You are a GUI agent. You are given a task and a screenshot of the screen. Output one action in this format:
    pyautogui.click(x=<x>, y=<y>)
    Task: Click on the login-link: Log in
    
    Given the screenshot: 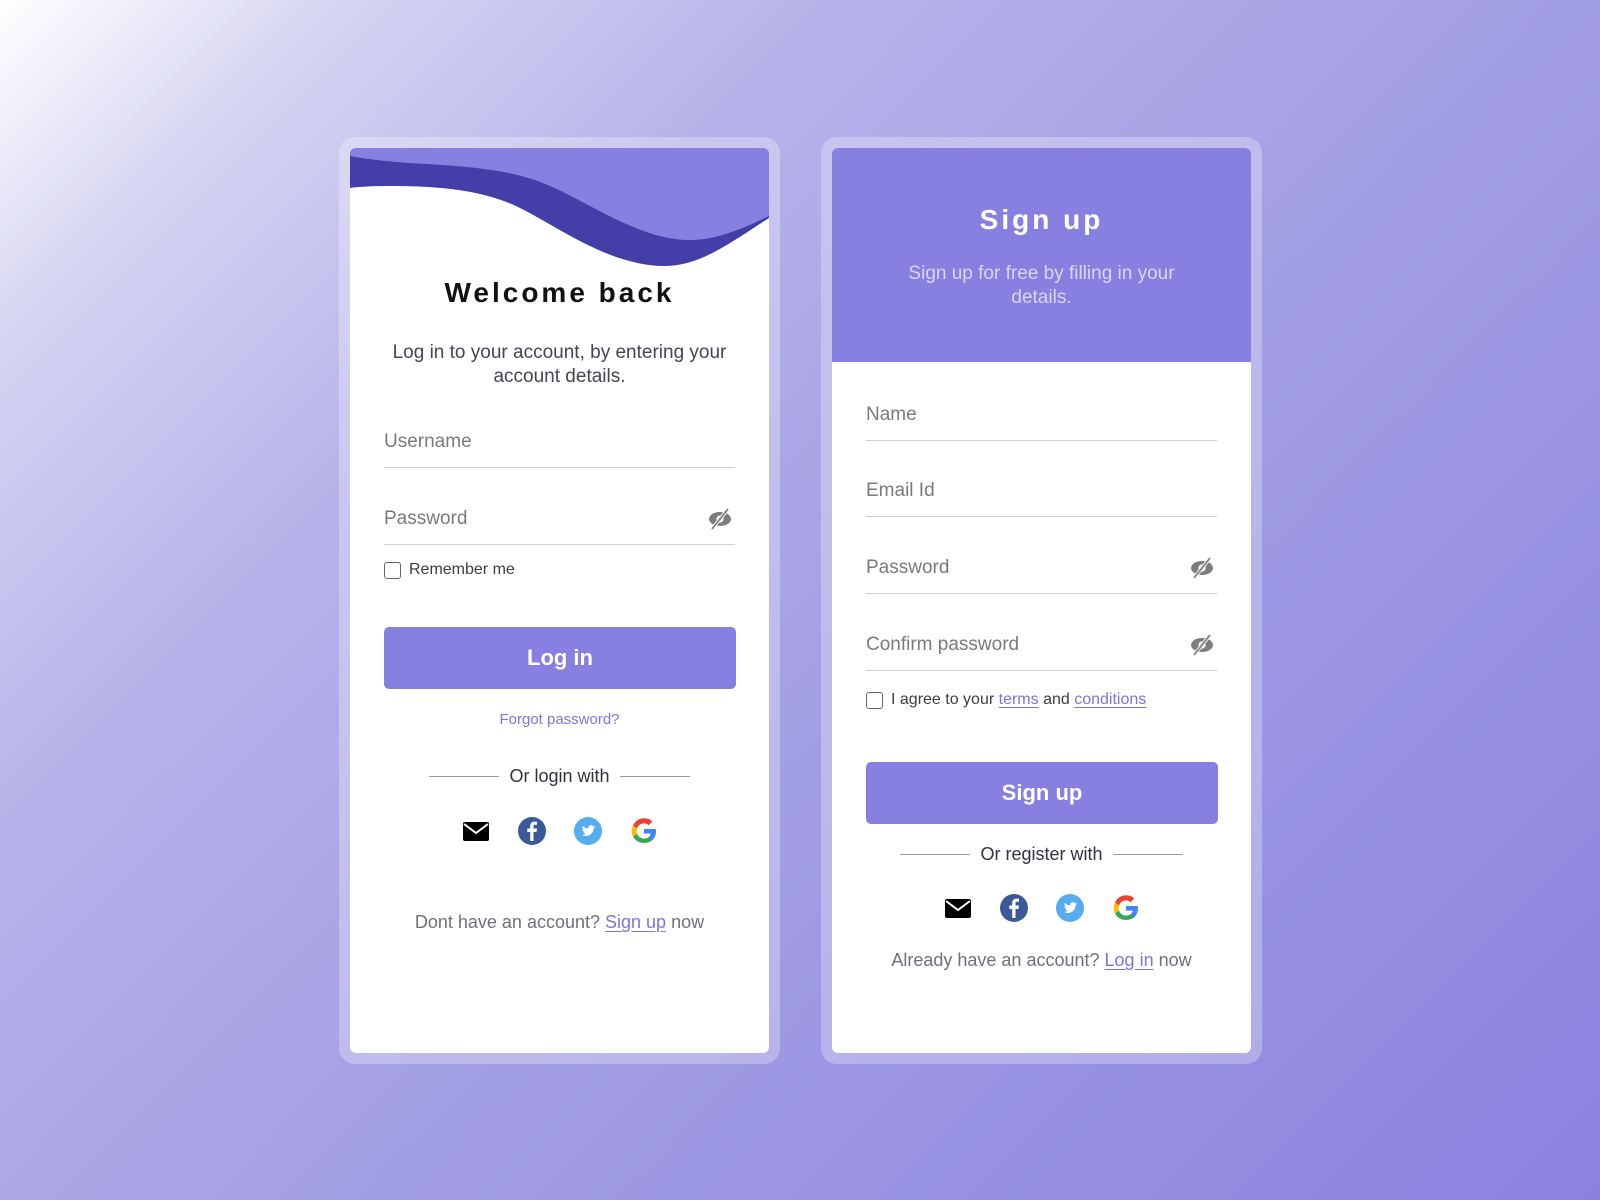 What is the action you would take?
    pyautogui.click(x=1129, y=960)
    